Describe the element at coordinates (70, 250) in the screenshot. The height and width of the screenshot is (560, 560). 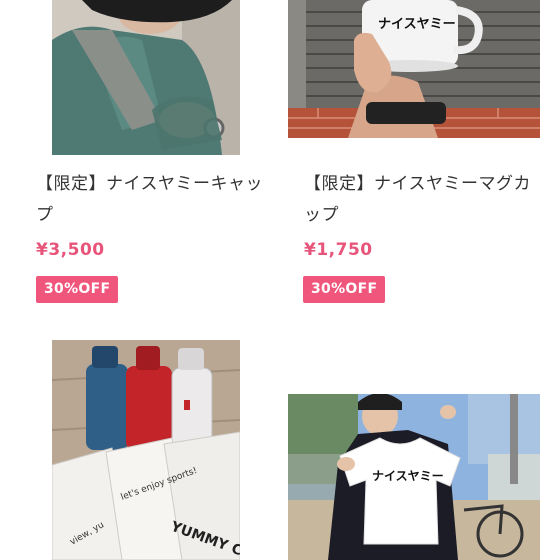
I see `product-price: ¥3,500` at that location.